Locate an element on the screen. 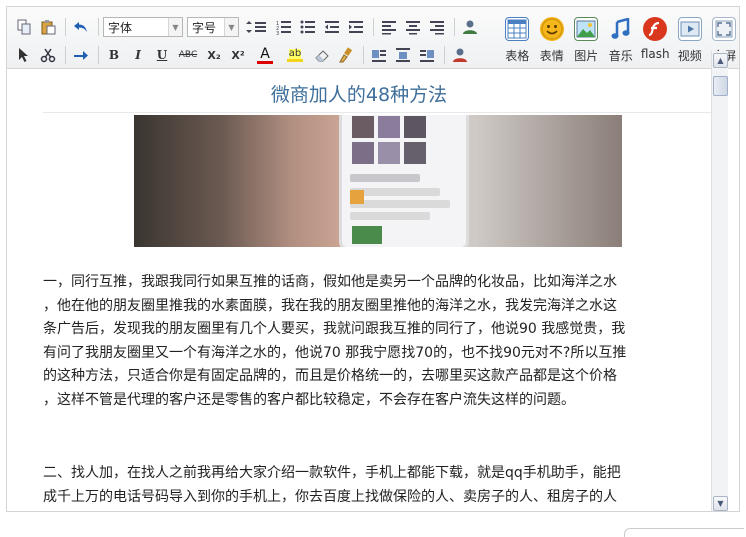  insert-music-button: 音乐 is located at coordinates (621, 42).